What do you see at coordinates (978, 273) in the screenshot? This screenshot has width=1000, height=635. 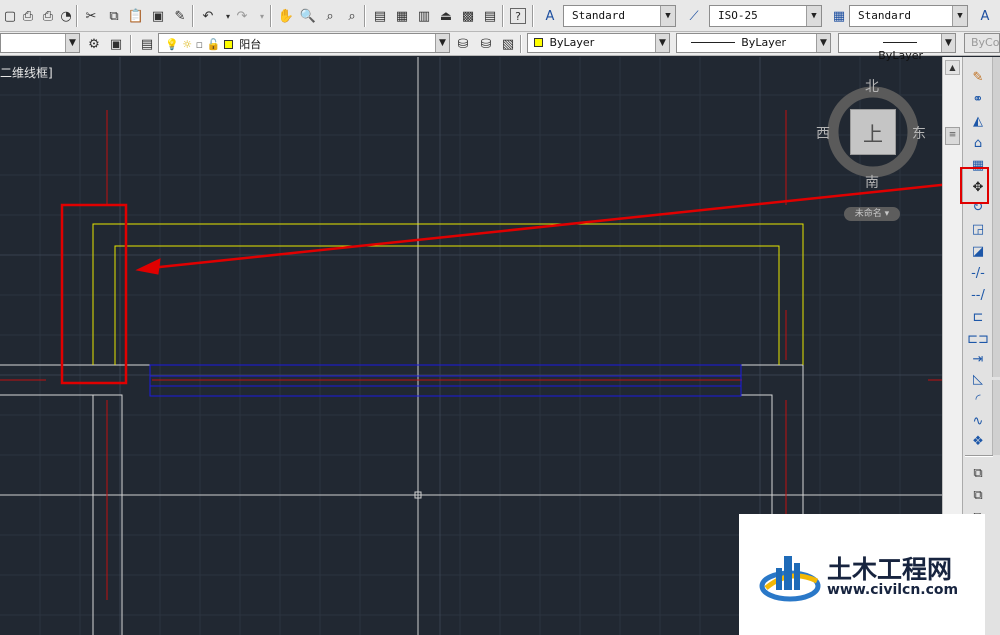 I see `trim-icon: -/-` at bounding box center [978, 273].